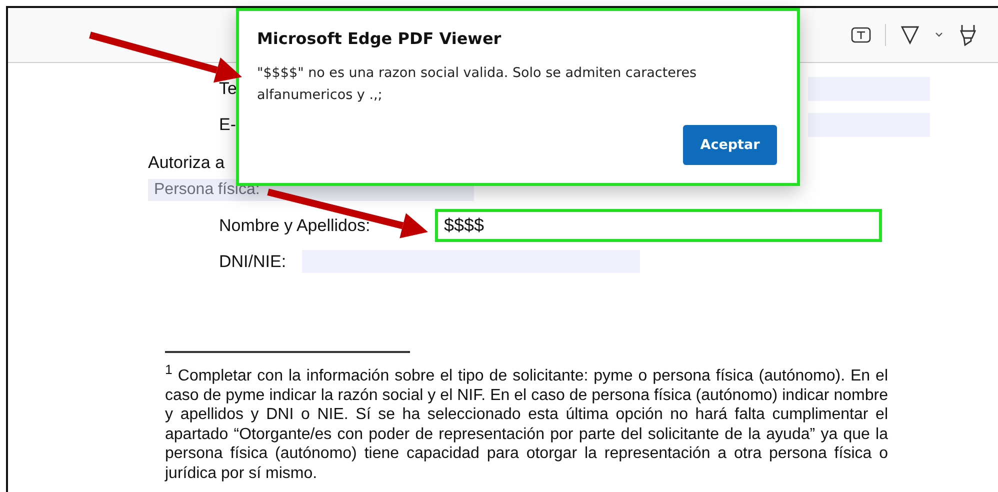  Describe the element at coordinates (658, 225) in the screenshot. I see `form-field: $$$$` at that location.